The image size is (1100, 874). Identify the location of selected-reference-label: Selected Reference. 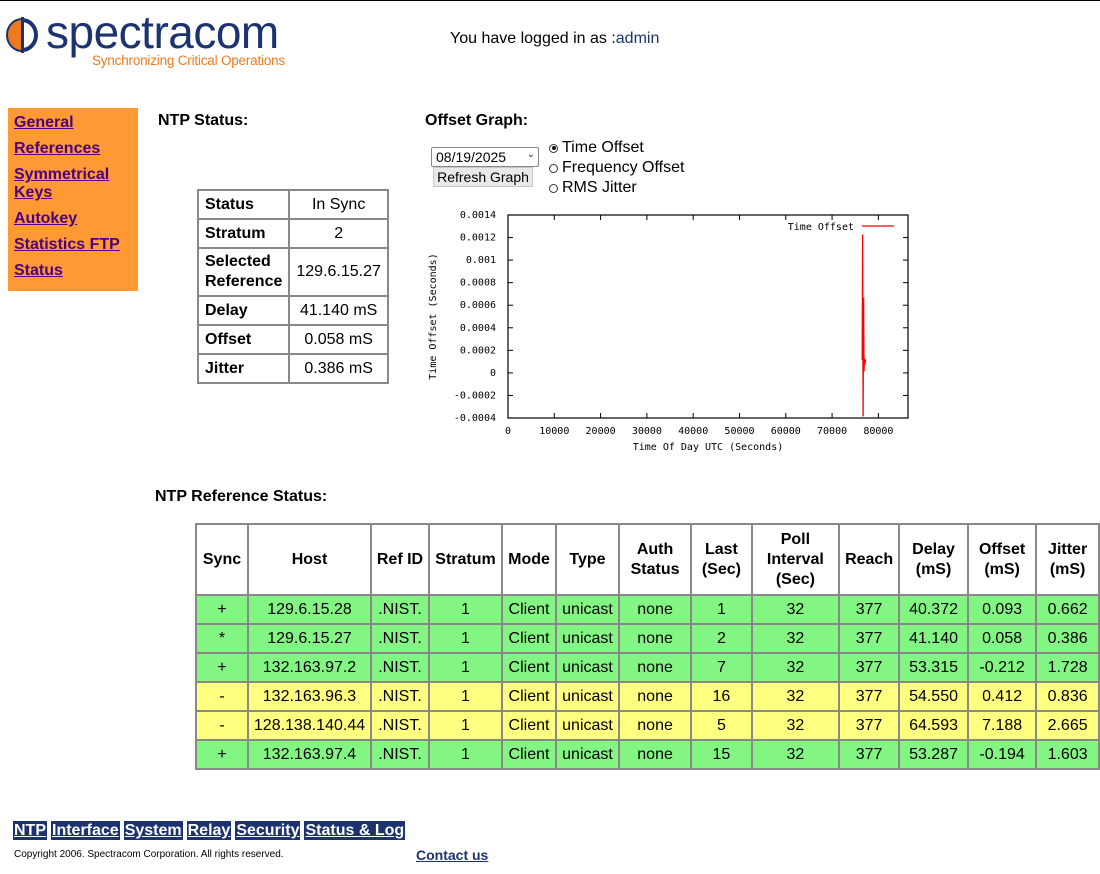
(243, 272).